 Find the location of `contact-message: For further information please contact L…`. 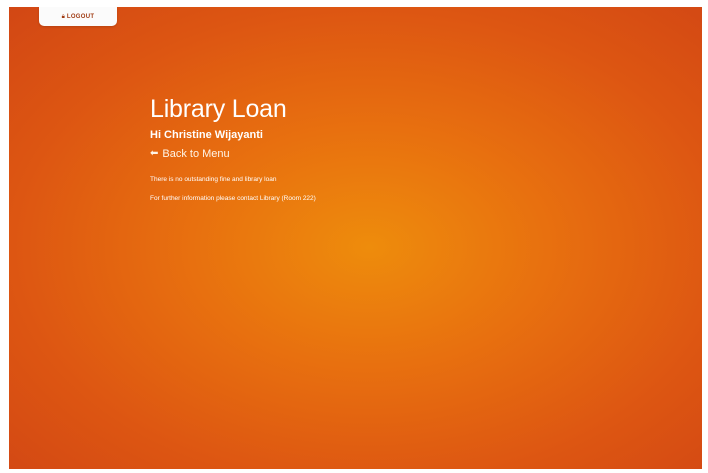

contact-message: For further information please contact L… is located at coordinates (233, 198).